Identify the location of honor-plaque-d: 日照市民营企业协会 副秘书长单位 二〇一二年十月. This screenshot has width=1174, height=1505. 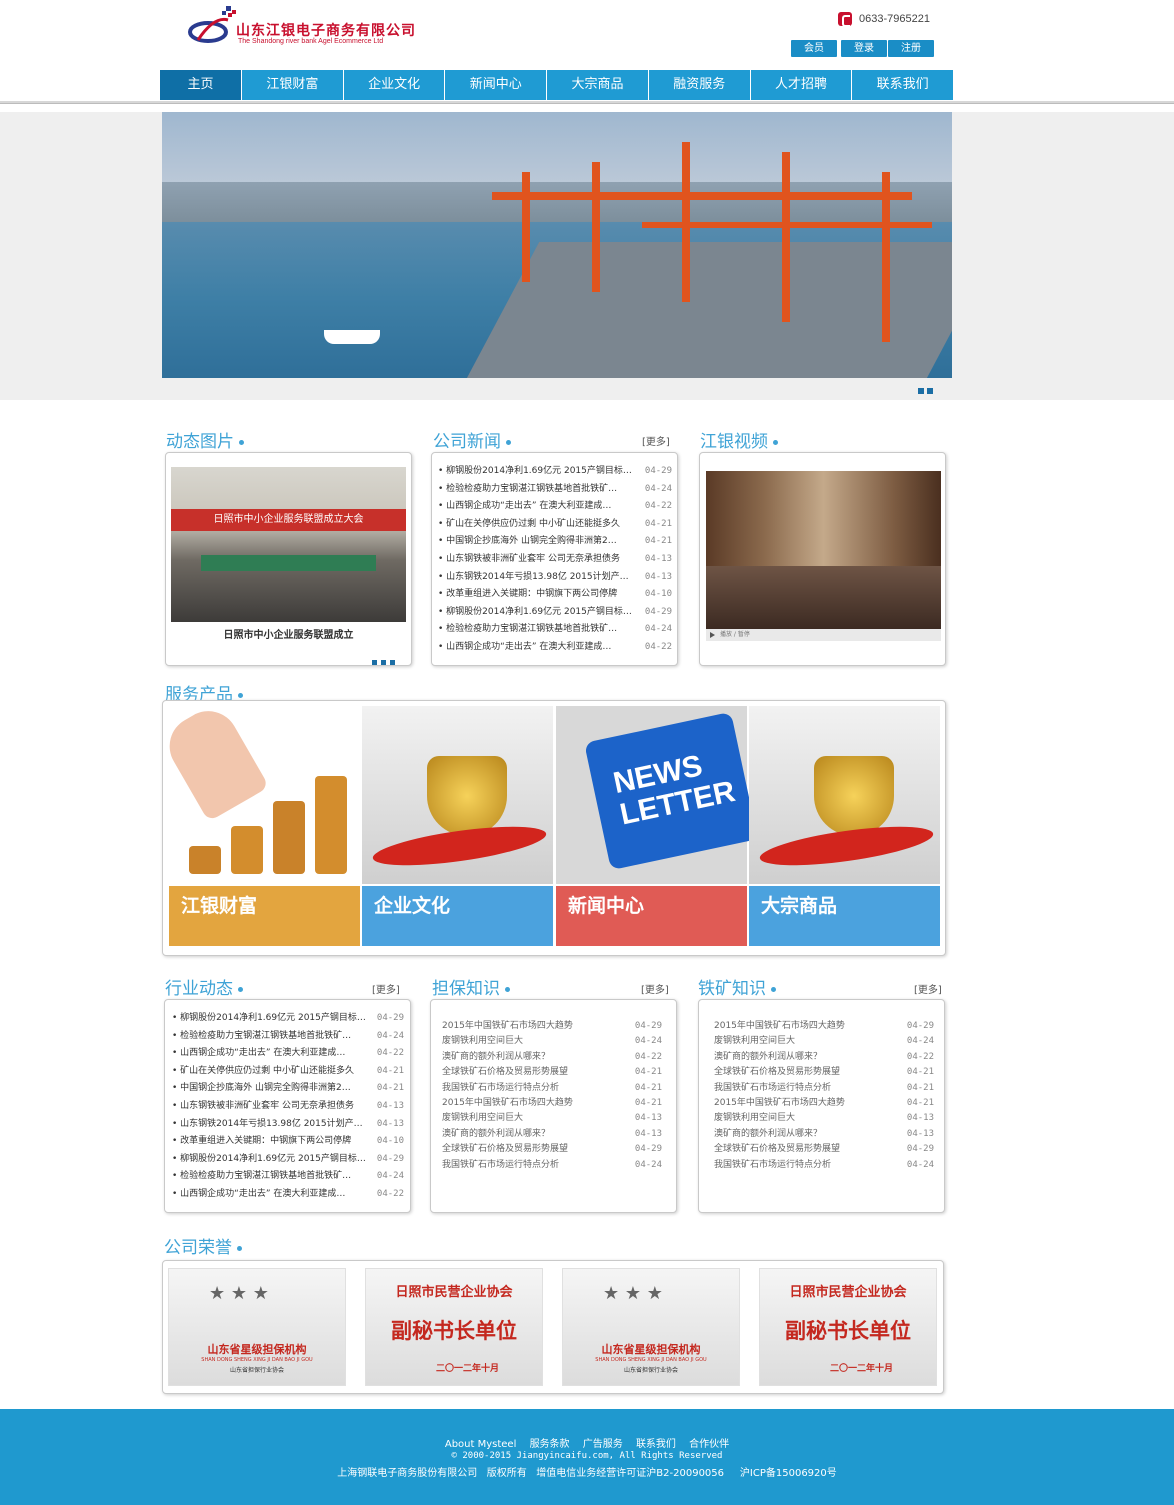
(848, 1327).